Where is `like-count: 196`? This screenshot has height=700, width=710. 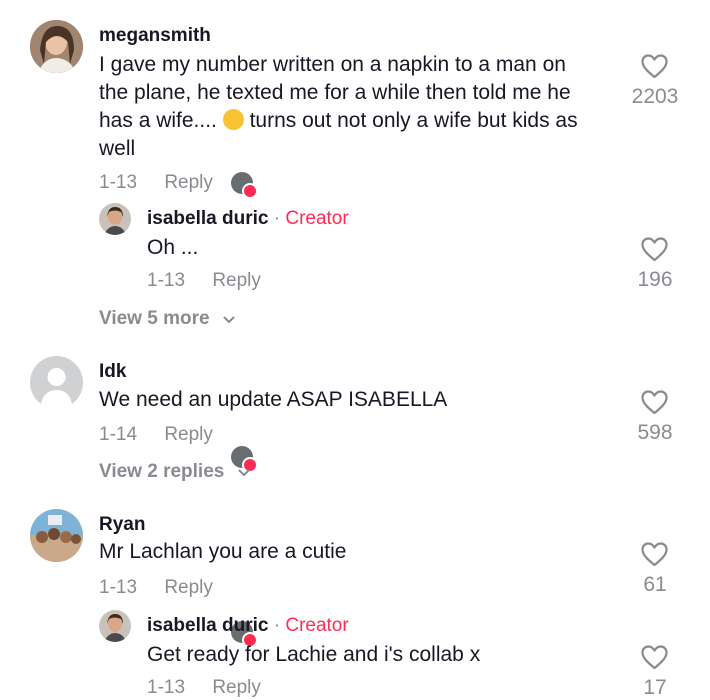
like-count: 196 is located at coordinates (655, 279).